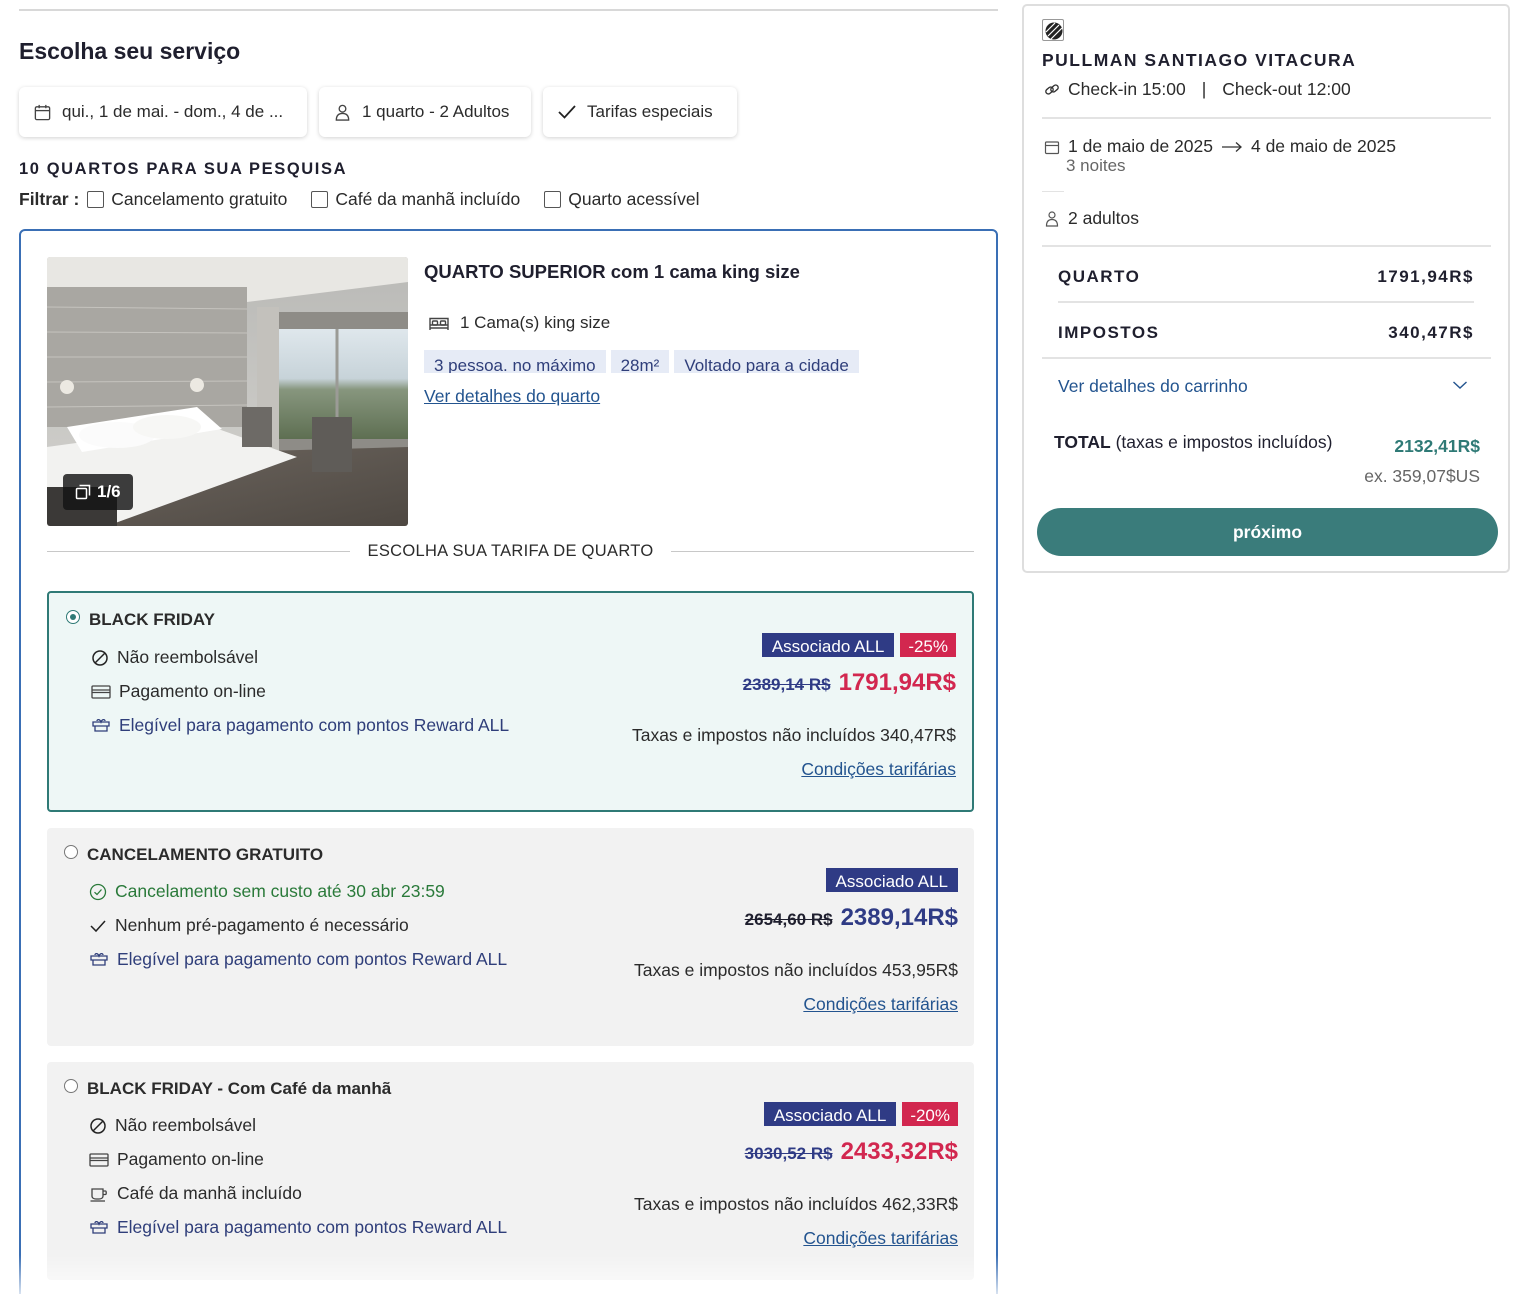  I want to click on cart-details-link: Ver detalhes do carrinho, so click(1153, 386).